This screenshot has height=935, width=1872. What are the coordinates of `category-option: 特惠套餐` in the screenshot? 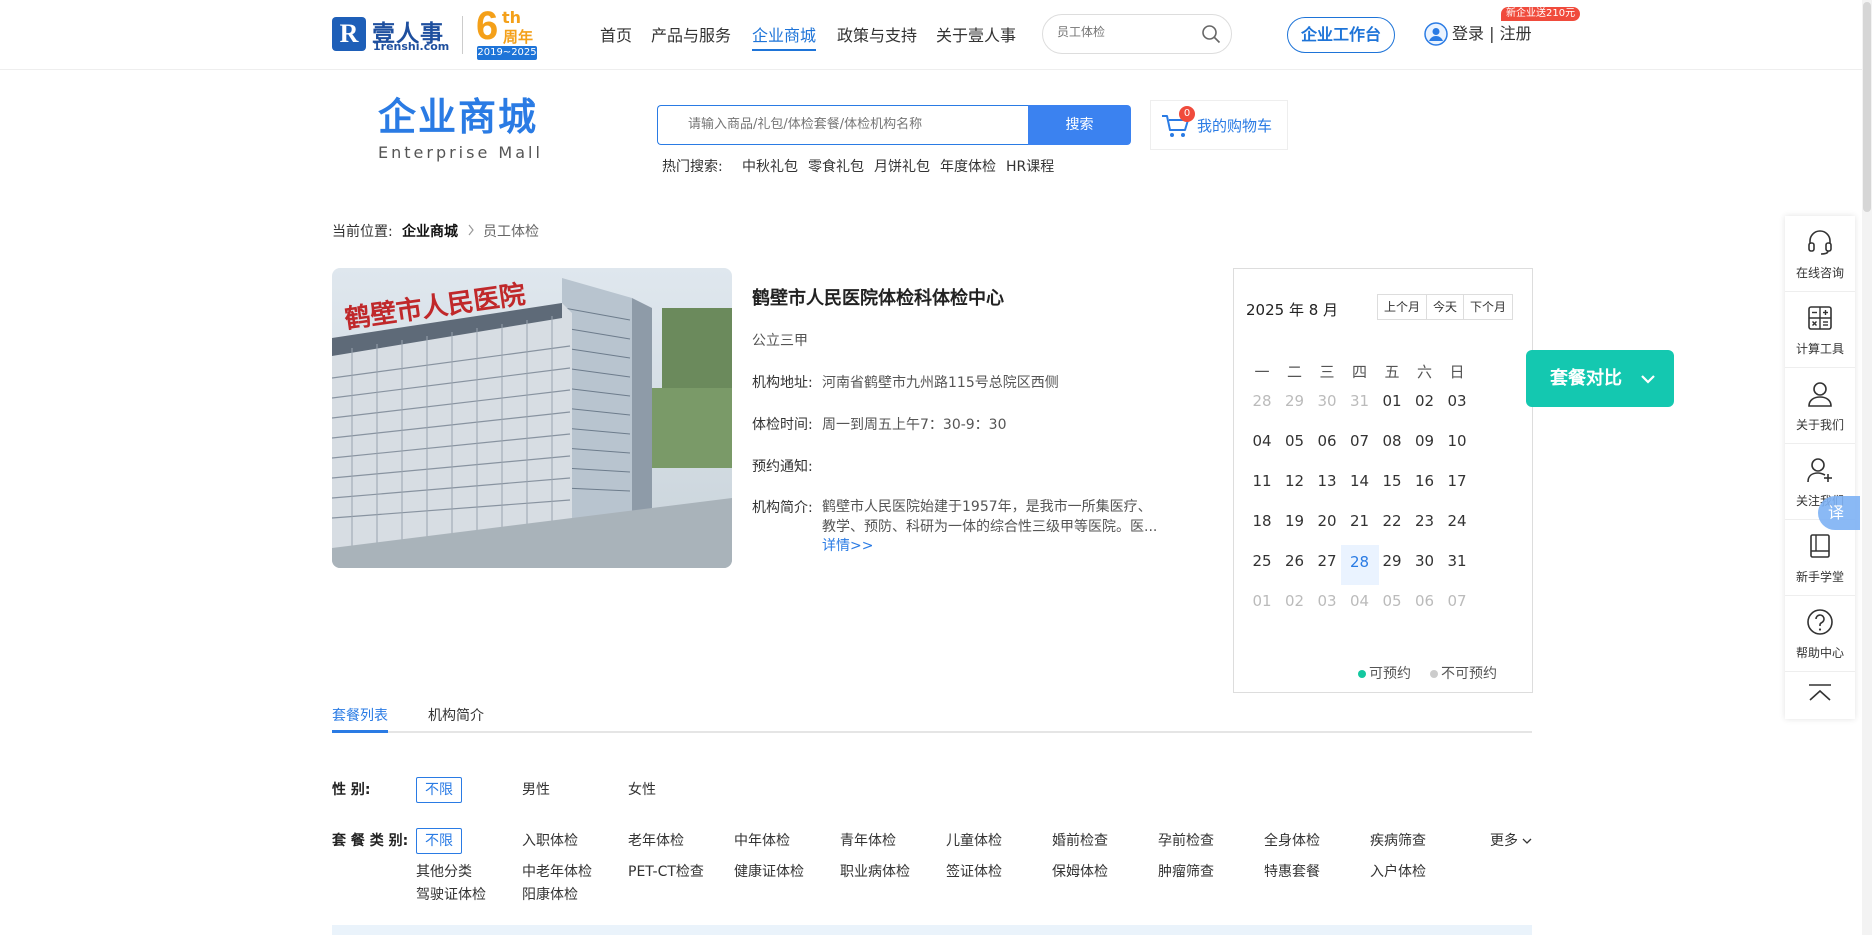 It's located at (1292, 871).